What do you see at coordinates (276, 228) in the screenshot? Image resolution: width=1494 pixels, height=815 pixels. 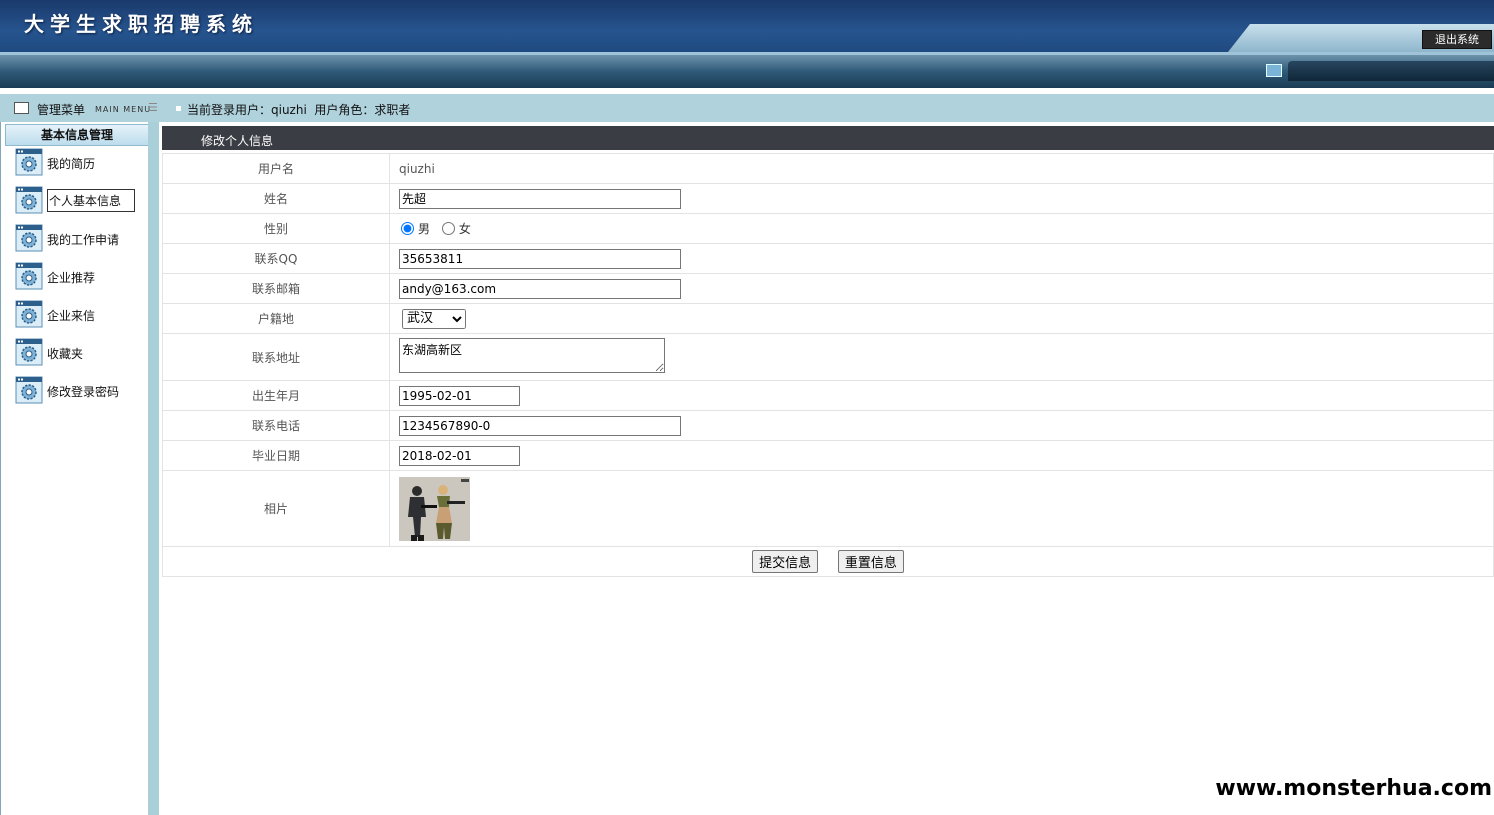 I see `gender-label: 性别` at bounding box center [276, 228].